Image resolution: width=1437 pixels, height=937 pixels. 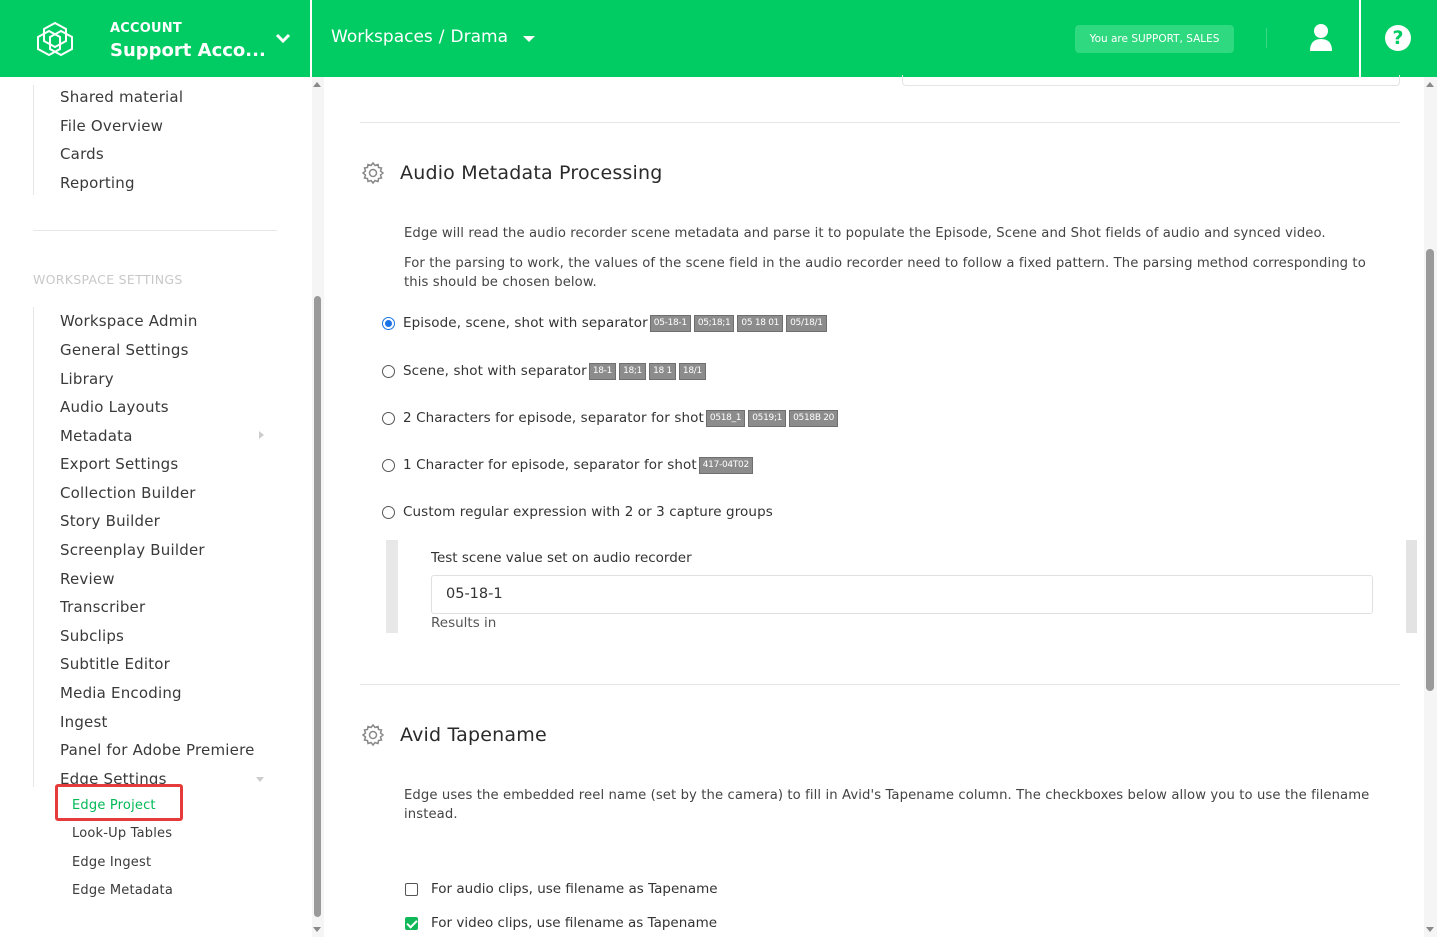 What do you see at coordinates (102, 607) in the screenshot?
I see `sidebar-item-transcriber: Transcriber` at bounding box center [102, 607].